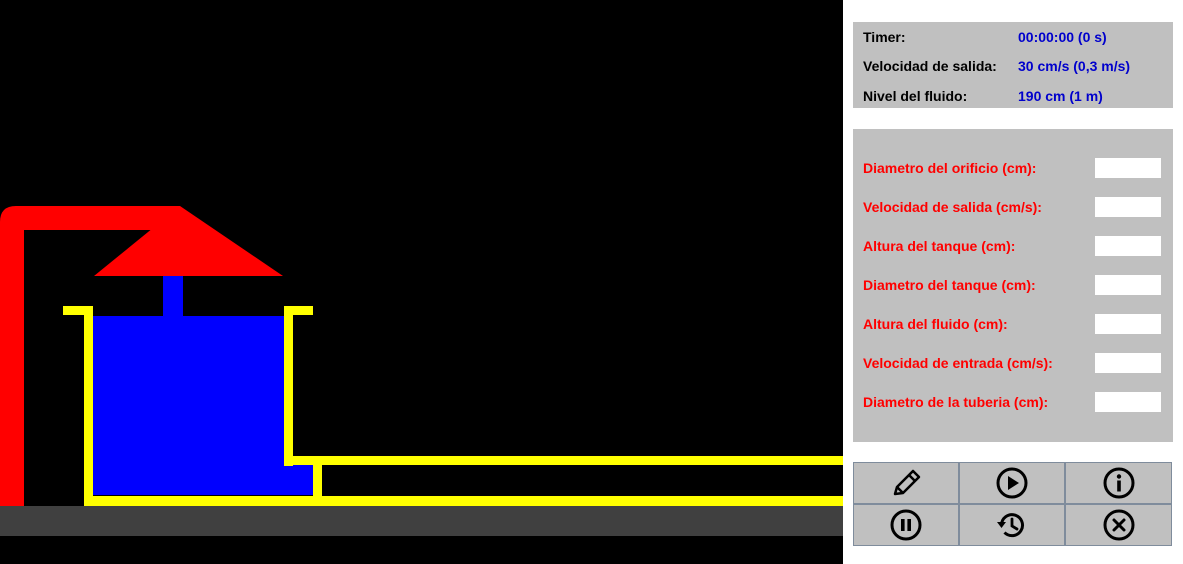 The image size is (1183, 564). Describe the element at coordinates (317, 481) in the screenshot. I see `outlet-pipe-divider` at that location.